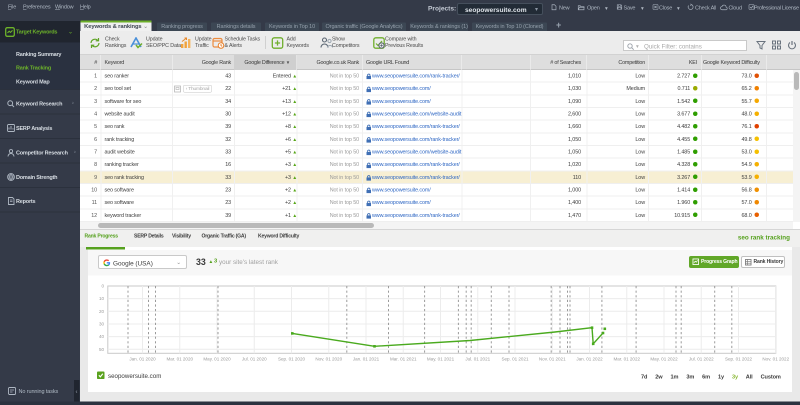 The image size is (800, 405). Describe the element at coordinates (403, 359) in the screenshot. I see `svg-text: Mar. 01 2021` at that location.